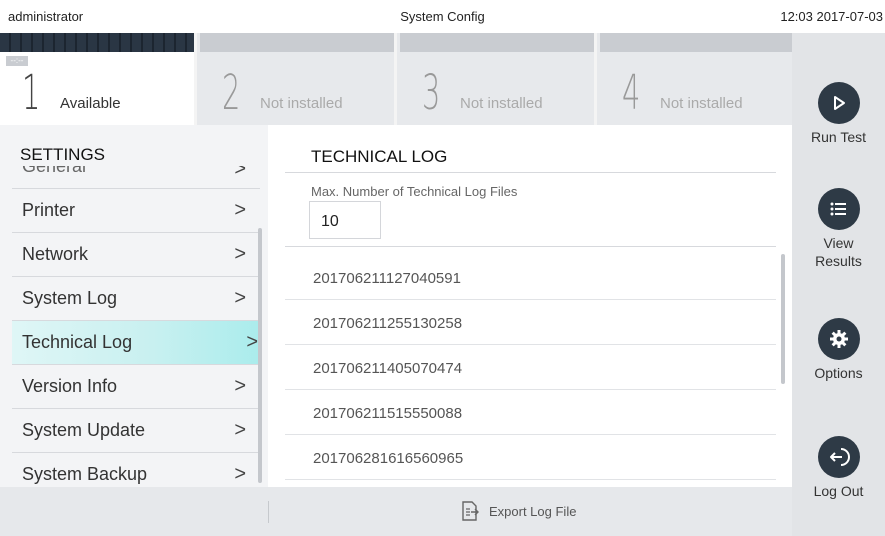 This screenshot has width=885, height=536. I want to click on run-test-label: Run Test, so click(838, 137).